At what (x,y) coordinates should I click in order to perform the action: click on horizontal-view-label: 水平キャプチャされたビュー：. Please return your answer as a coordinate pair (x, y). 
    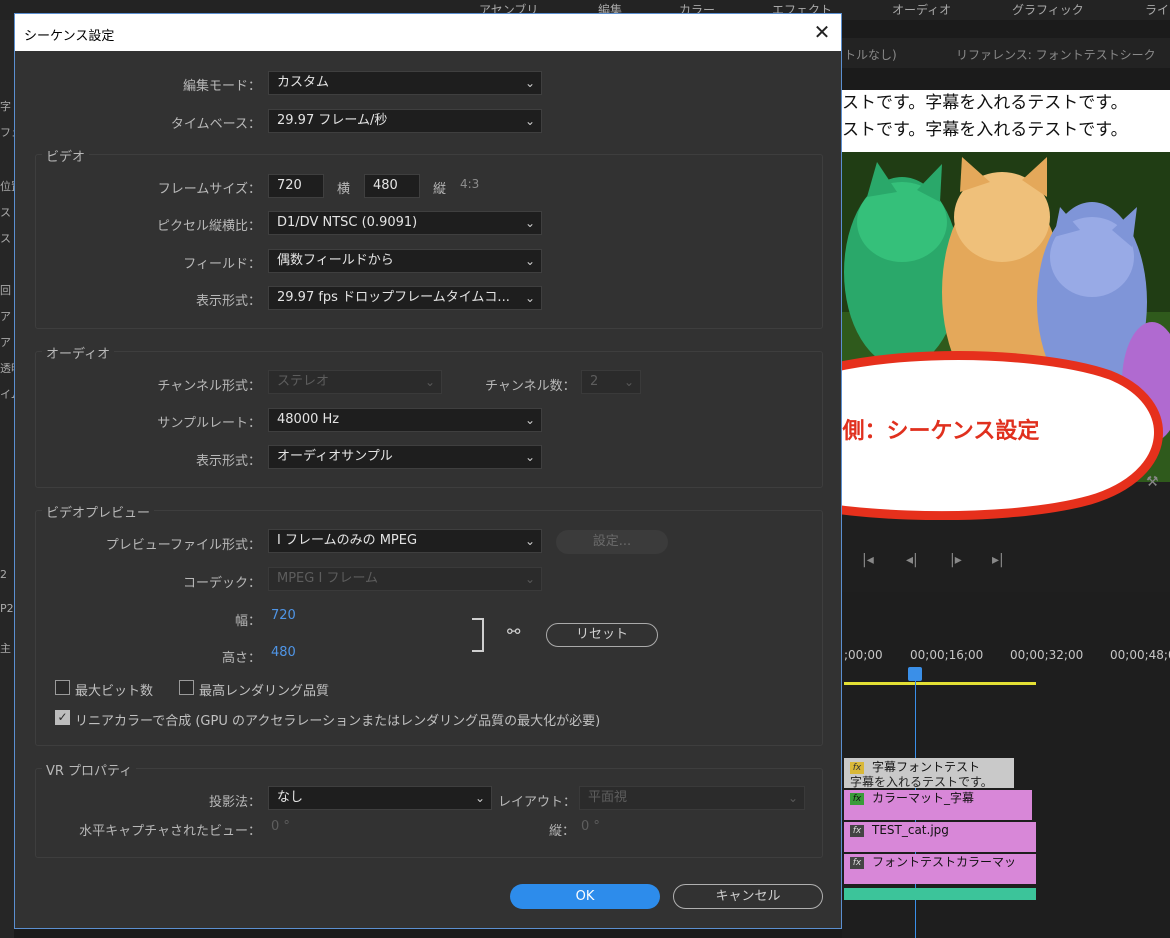
    Looking at the image, I should click on (170, 831).